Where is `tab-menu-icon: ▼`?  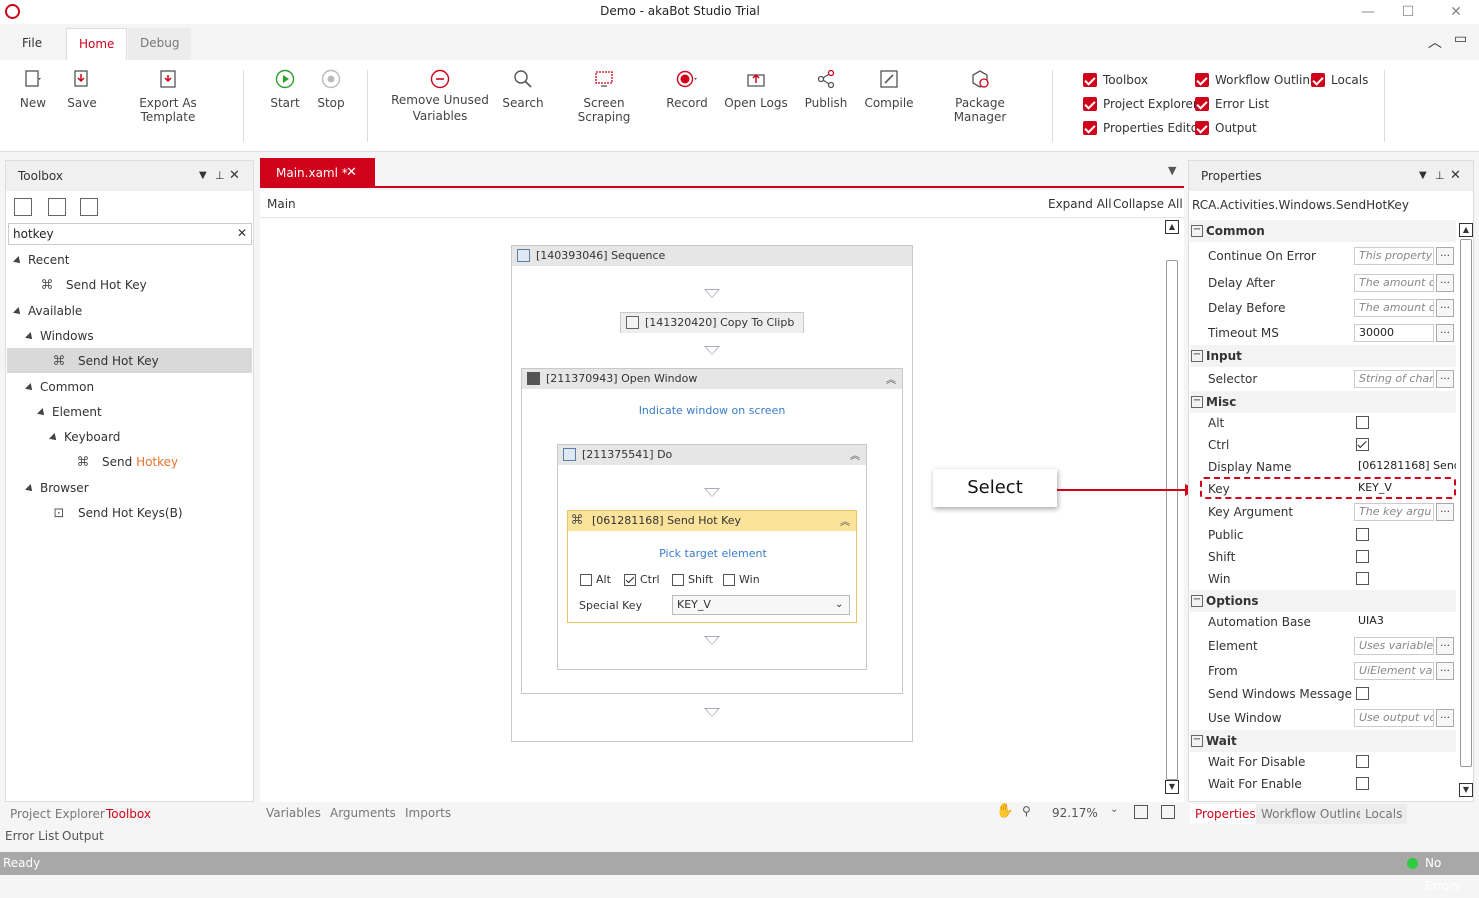
tab-menu-icon: ▼ is located at coordinates (1172, 170).